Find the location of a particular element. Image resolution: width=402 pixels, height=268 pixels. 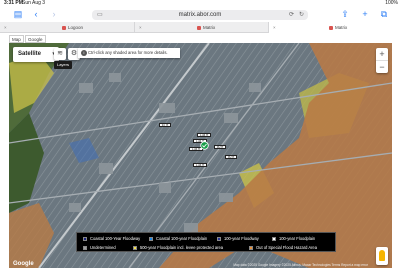

info-icon: i is located at coordinates (84, 53).